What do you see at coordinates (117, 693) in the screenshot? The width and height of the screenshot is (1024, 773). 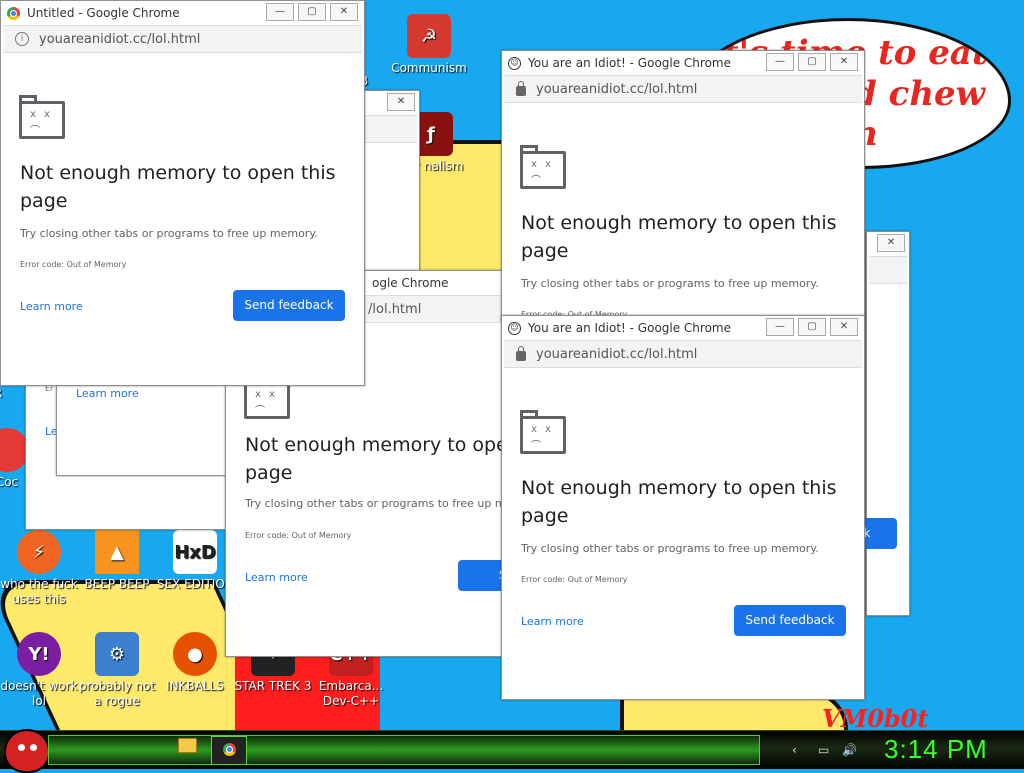 I see `desktop-icon-label: probably not a rogue` at bounding box center [117, 693].